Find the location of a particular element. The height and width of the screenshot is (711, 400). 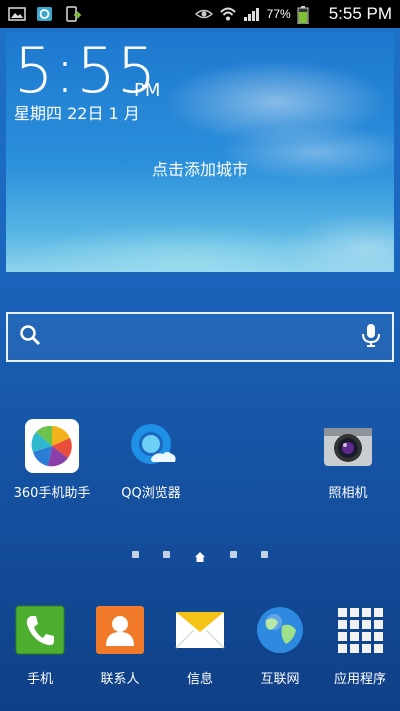

app-notification-icon is located at coordinates (45, 14).